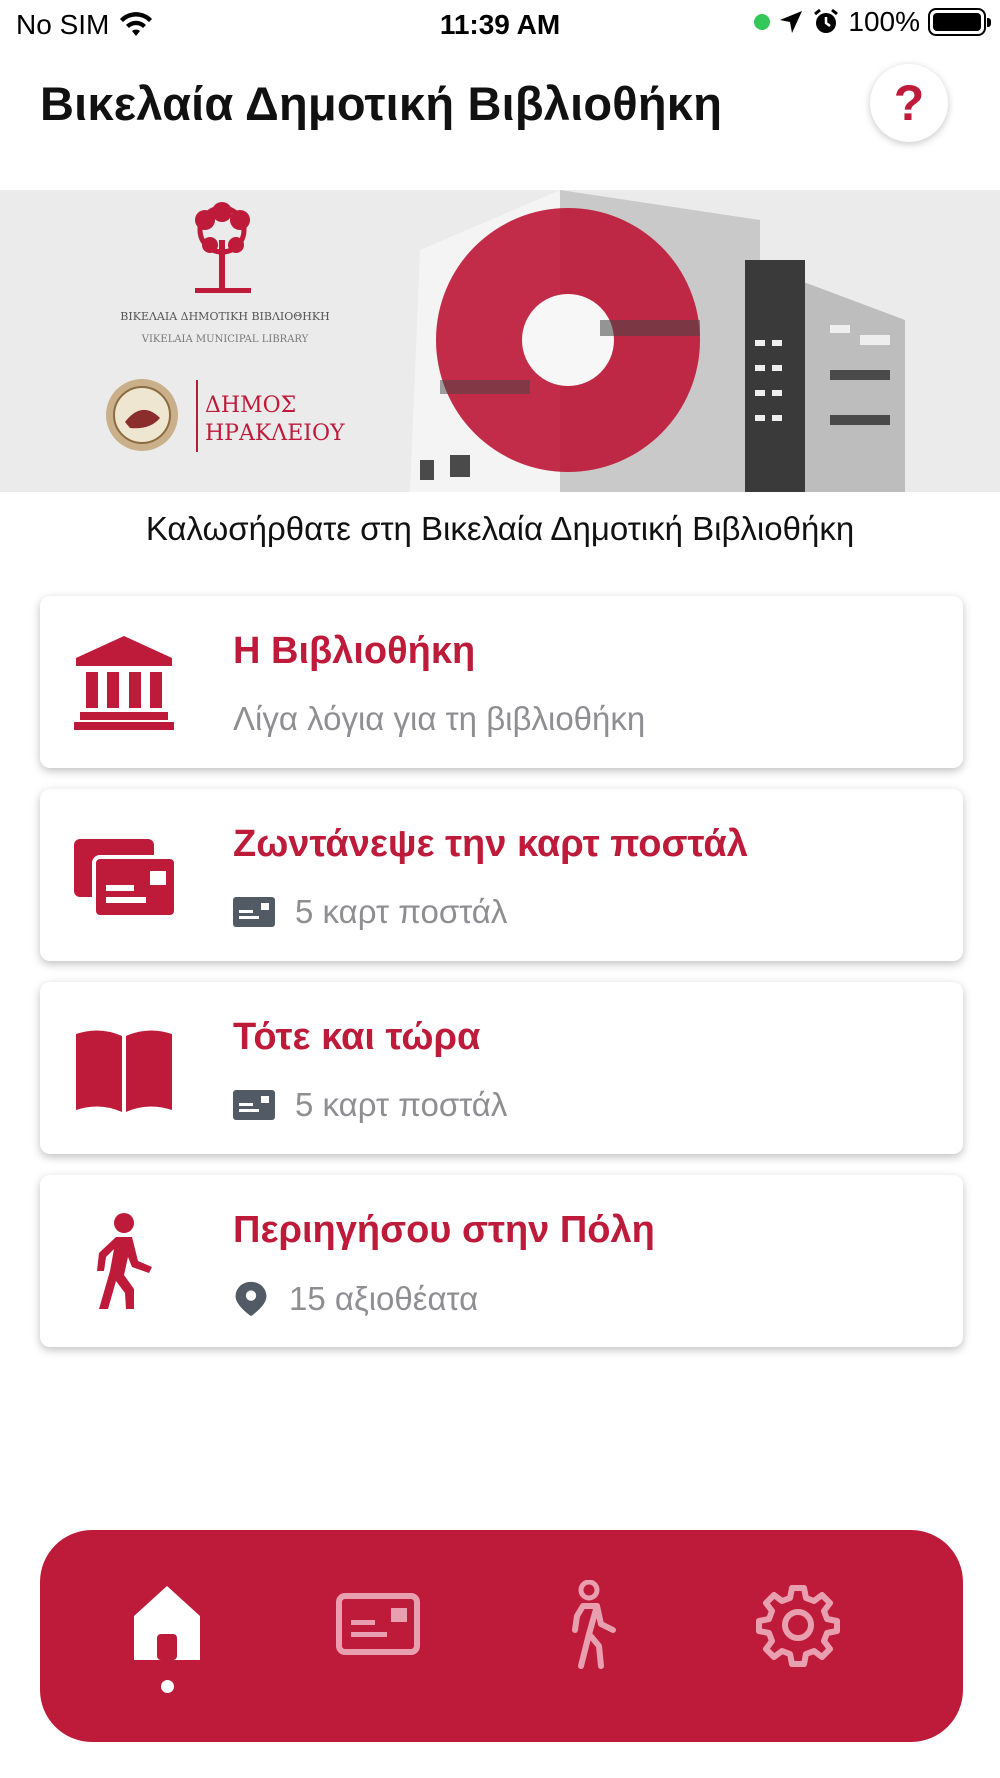 This screenshot has width=1000, height=1778. I want to click on menu-card-subtitle-text: Λίγα λόγια για τη βιβλιοθήκη, so click(439, 718).